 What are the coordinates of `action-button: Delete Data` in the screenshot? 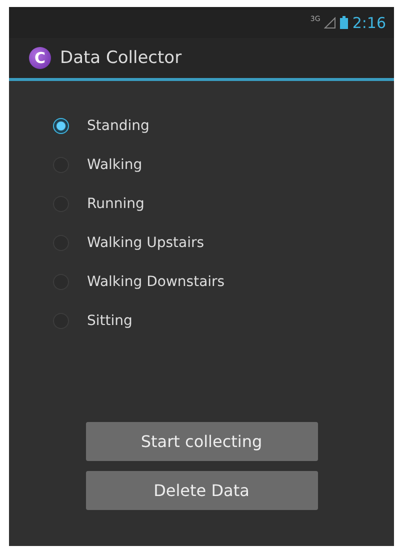 It's located at (202, 490).